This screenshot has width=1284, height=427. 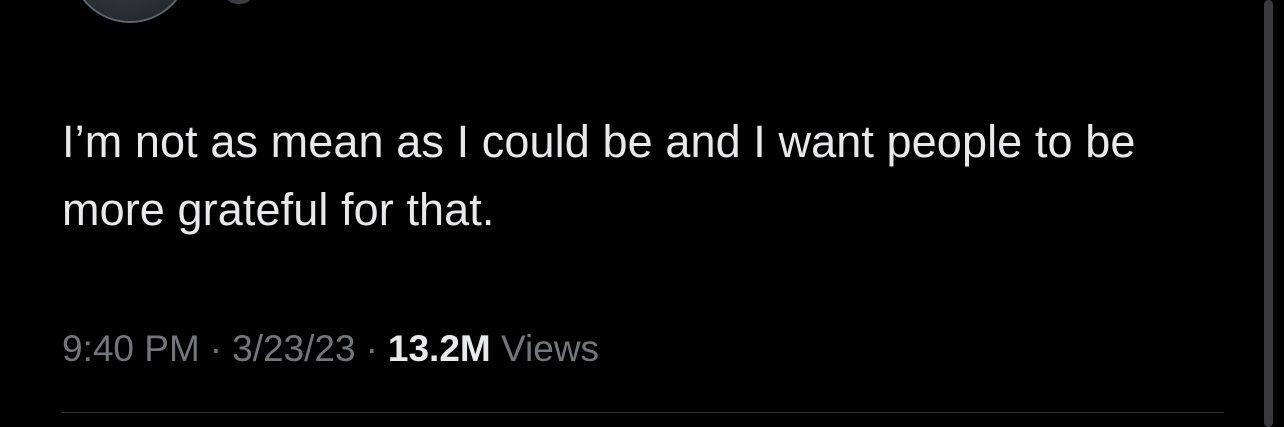 I want to click on scrollbar, so click(x=1268, y=213).